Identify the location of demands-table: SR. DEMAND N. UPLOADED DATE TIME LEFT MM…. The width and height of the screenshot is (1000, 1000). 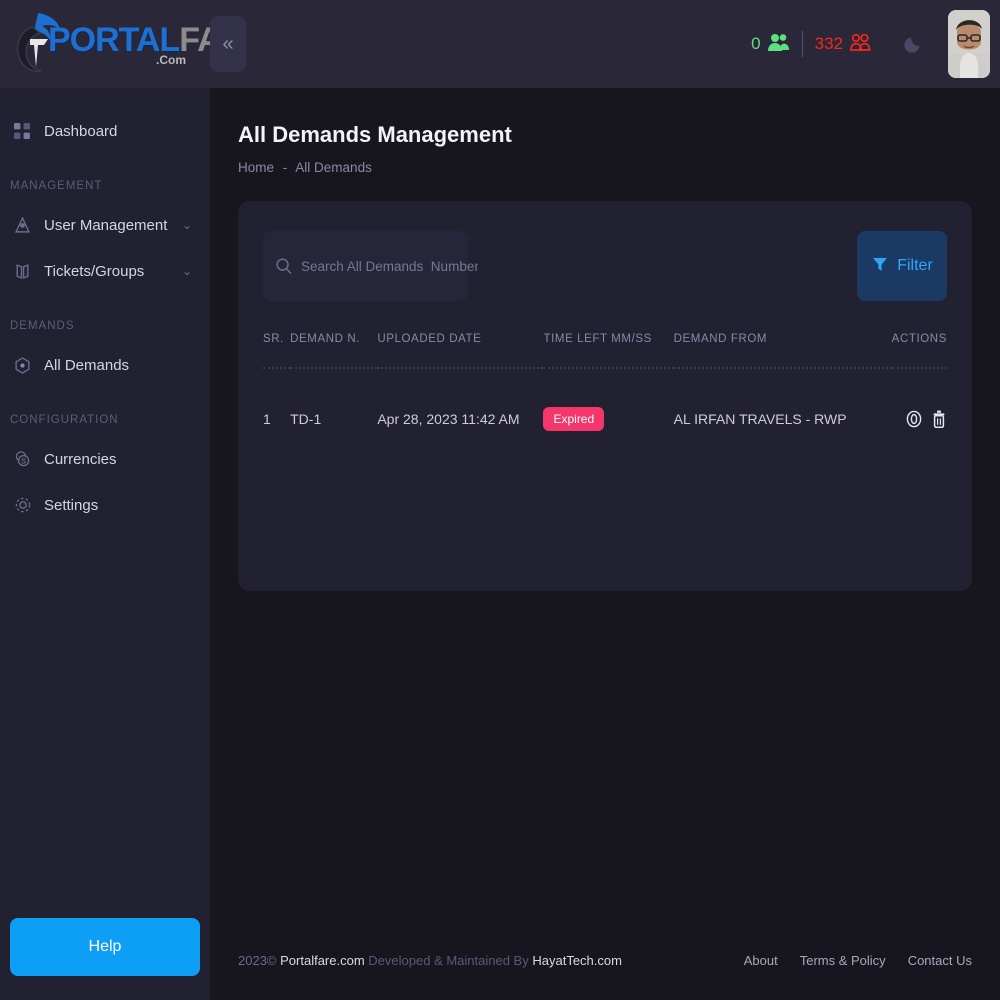
(605, 382).